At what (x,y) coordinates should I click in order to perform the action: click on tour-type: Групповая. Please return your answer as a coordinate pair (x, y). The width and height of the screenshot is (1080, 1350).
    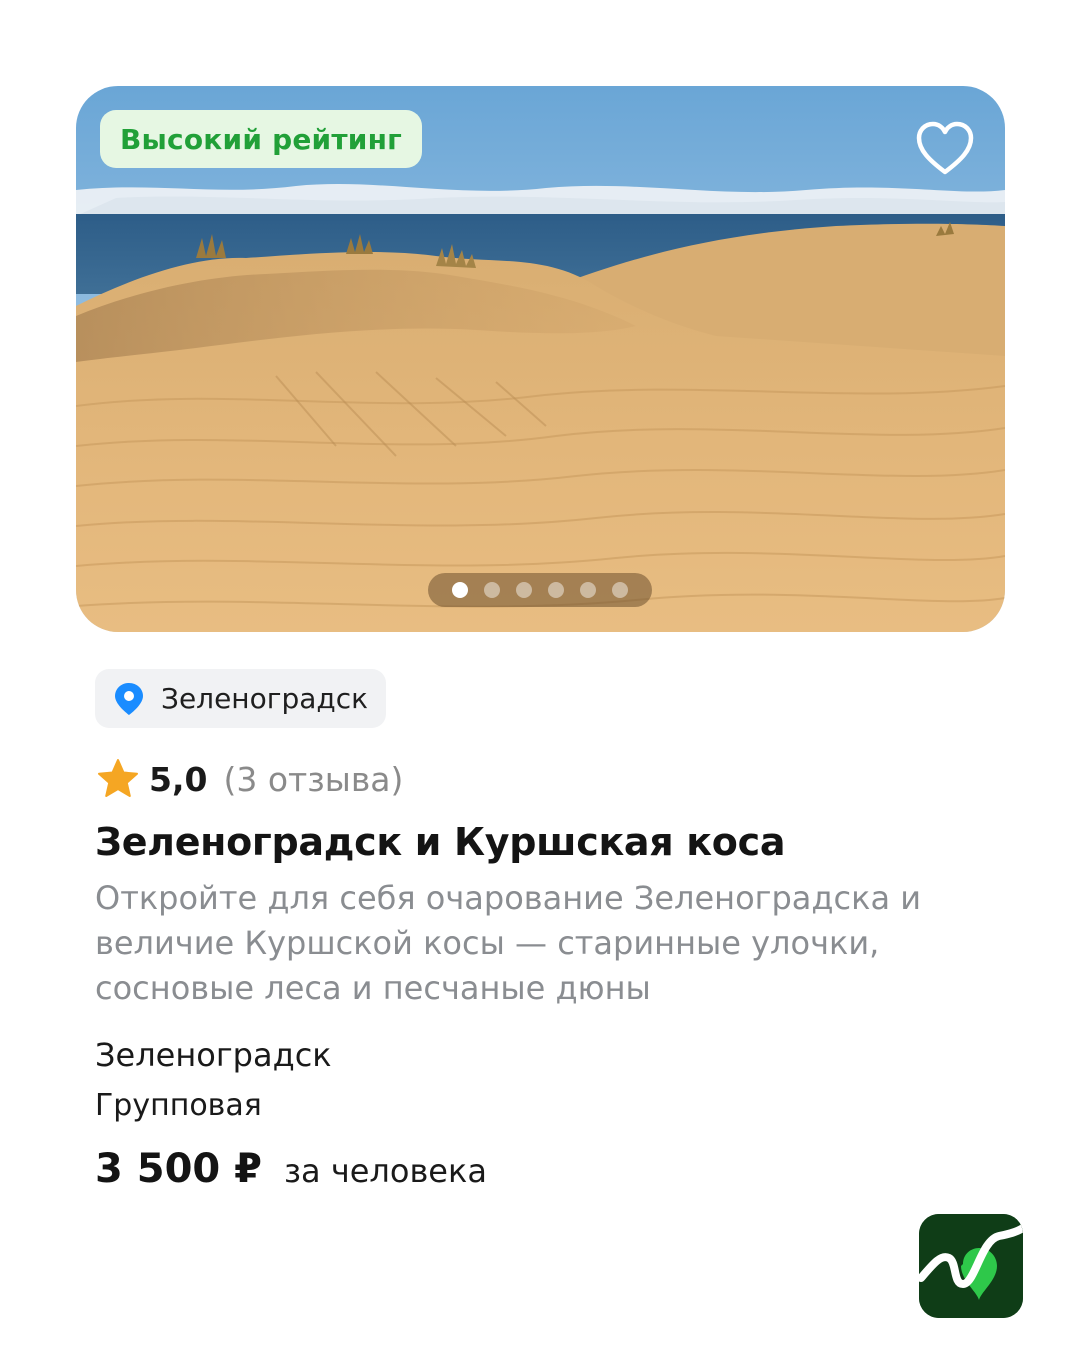
    Looking at the image, I should click on (178, 1105).